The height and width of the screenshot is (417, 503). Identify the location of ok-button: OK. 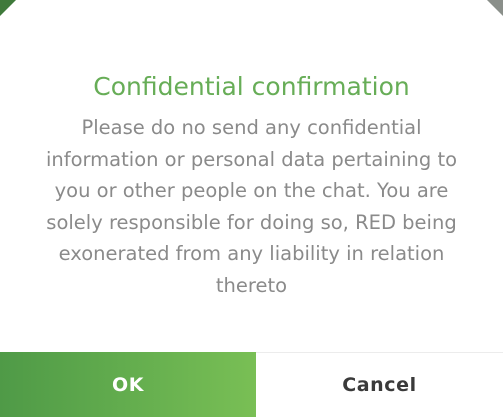
(128, 384).